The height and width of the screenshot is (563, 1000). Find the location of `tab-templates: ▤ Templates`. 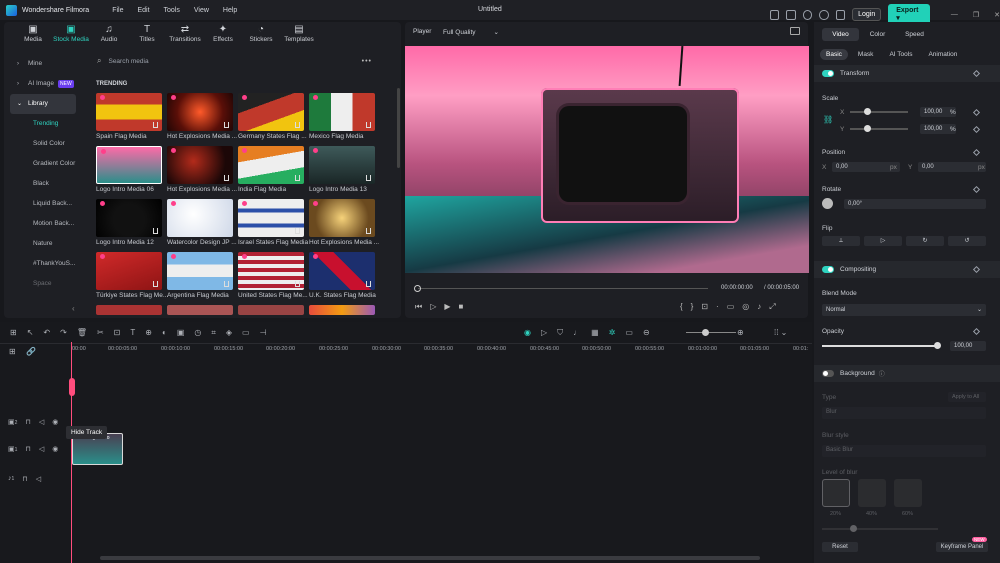

tab-templates: ▤ Templates is located at coordinates (299, 36).